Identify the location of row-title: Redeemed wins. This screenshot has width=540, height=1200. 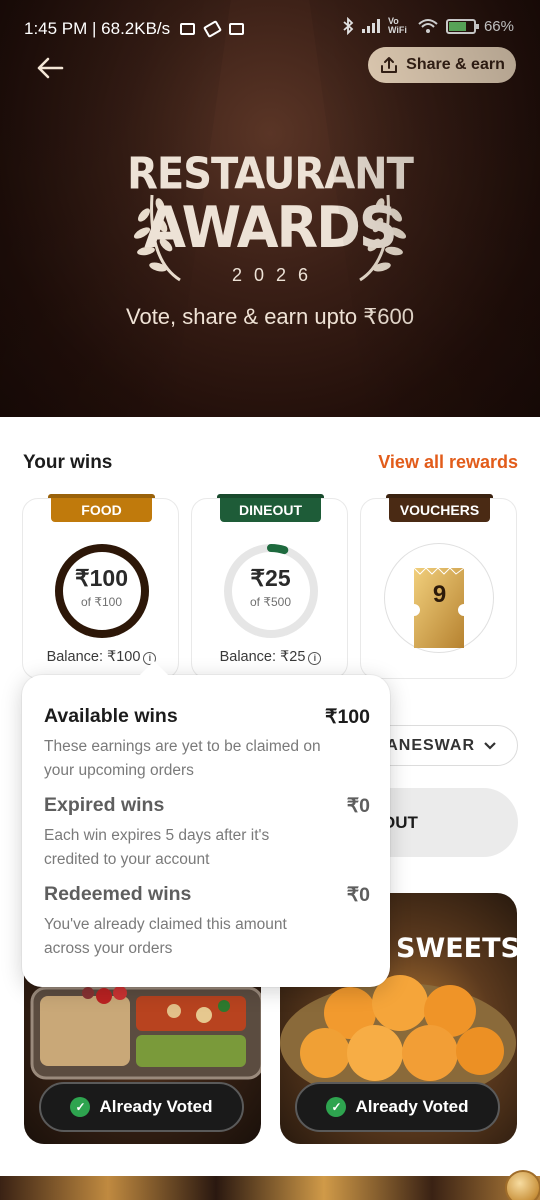
(118, 894).